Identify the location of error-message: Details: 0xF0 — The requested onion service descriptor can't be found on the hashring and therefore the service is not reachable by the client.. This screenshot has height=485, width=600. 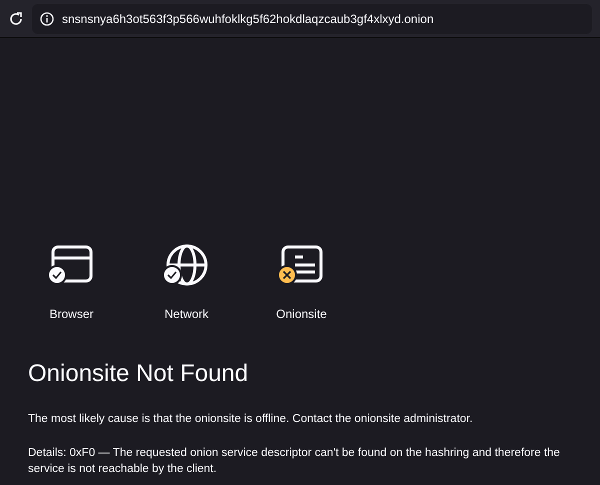
(294, 461).